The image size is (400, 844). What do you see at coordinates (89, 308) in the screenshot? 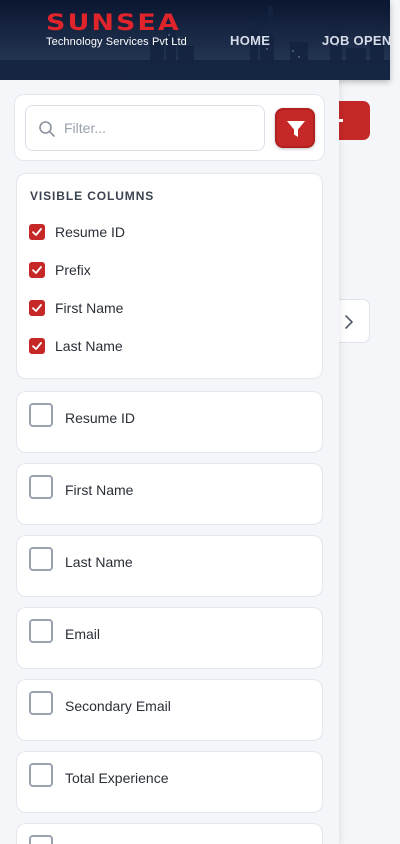
I see `visible-column-label: First Name` at bounding box center [89, 308].